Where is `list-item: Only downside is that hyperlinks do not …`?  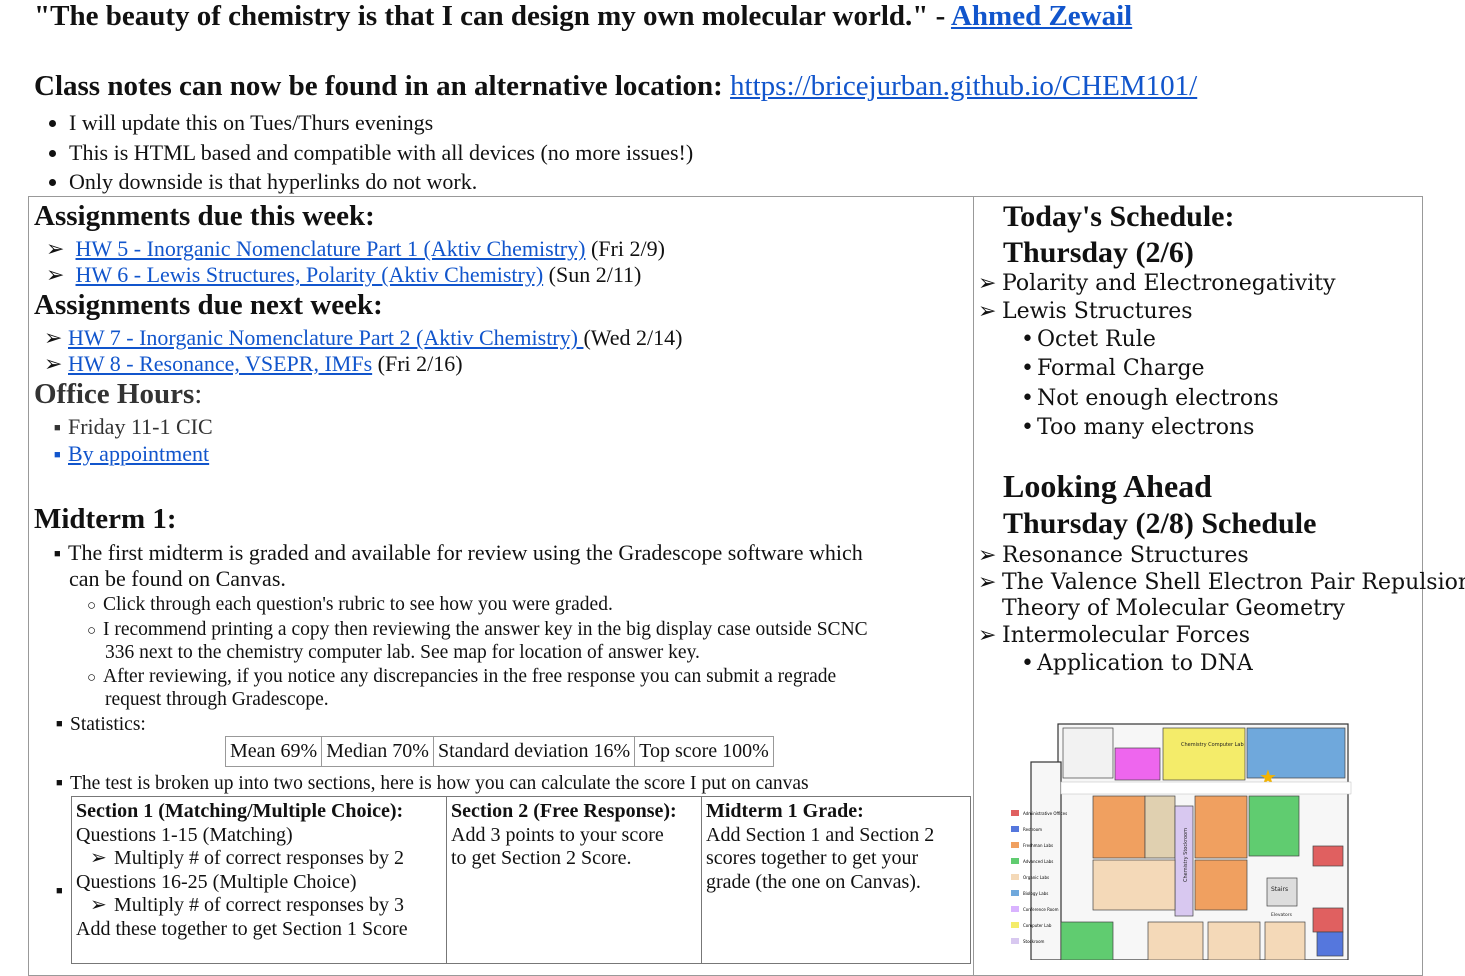 list-item: Only downside is that hyperlinks do not … is located at coordinates (381, 182).